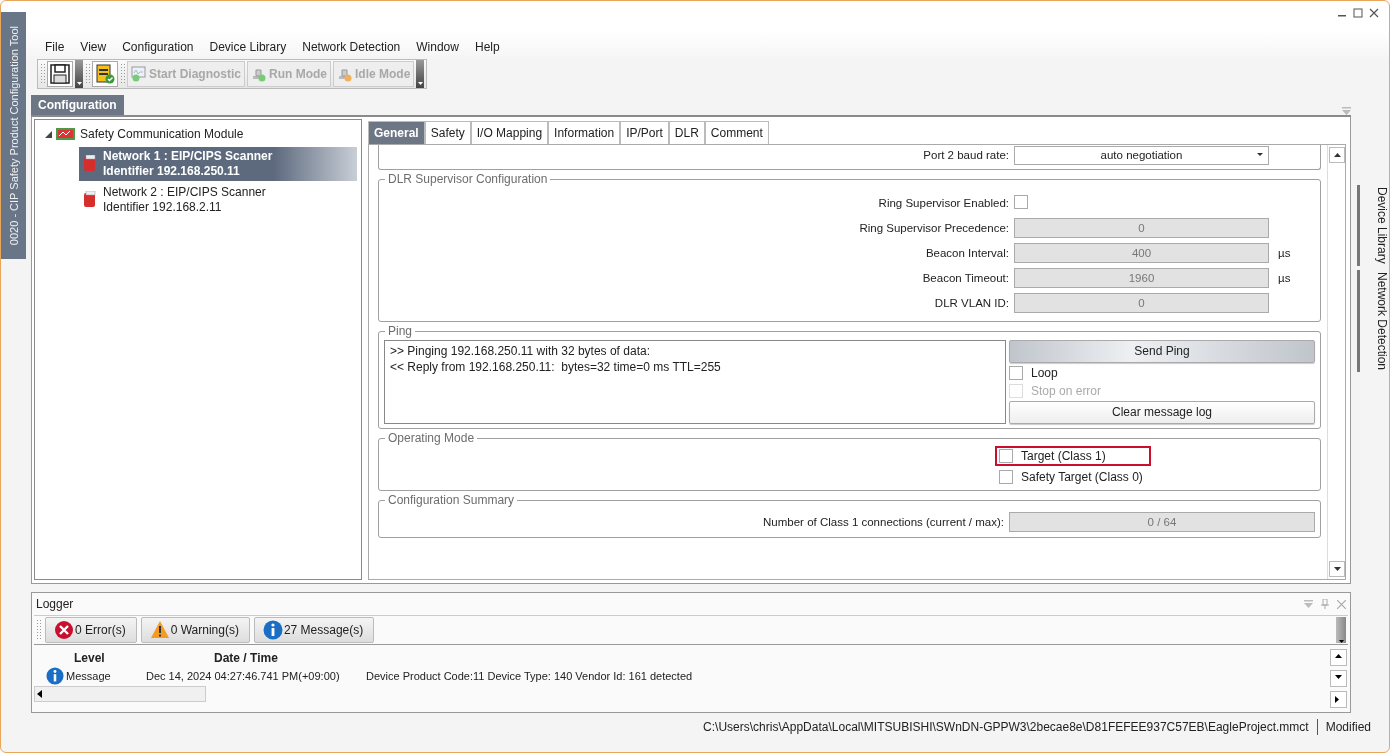 The height and width of the screenshot is (753, 1390). What do you see at coordinates (162, 134) in the screenshot?
I see `tree-item: Safety Communication Module` at bounding box center [162, 134].